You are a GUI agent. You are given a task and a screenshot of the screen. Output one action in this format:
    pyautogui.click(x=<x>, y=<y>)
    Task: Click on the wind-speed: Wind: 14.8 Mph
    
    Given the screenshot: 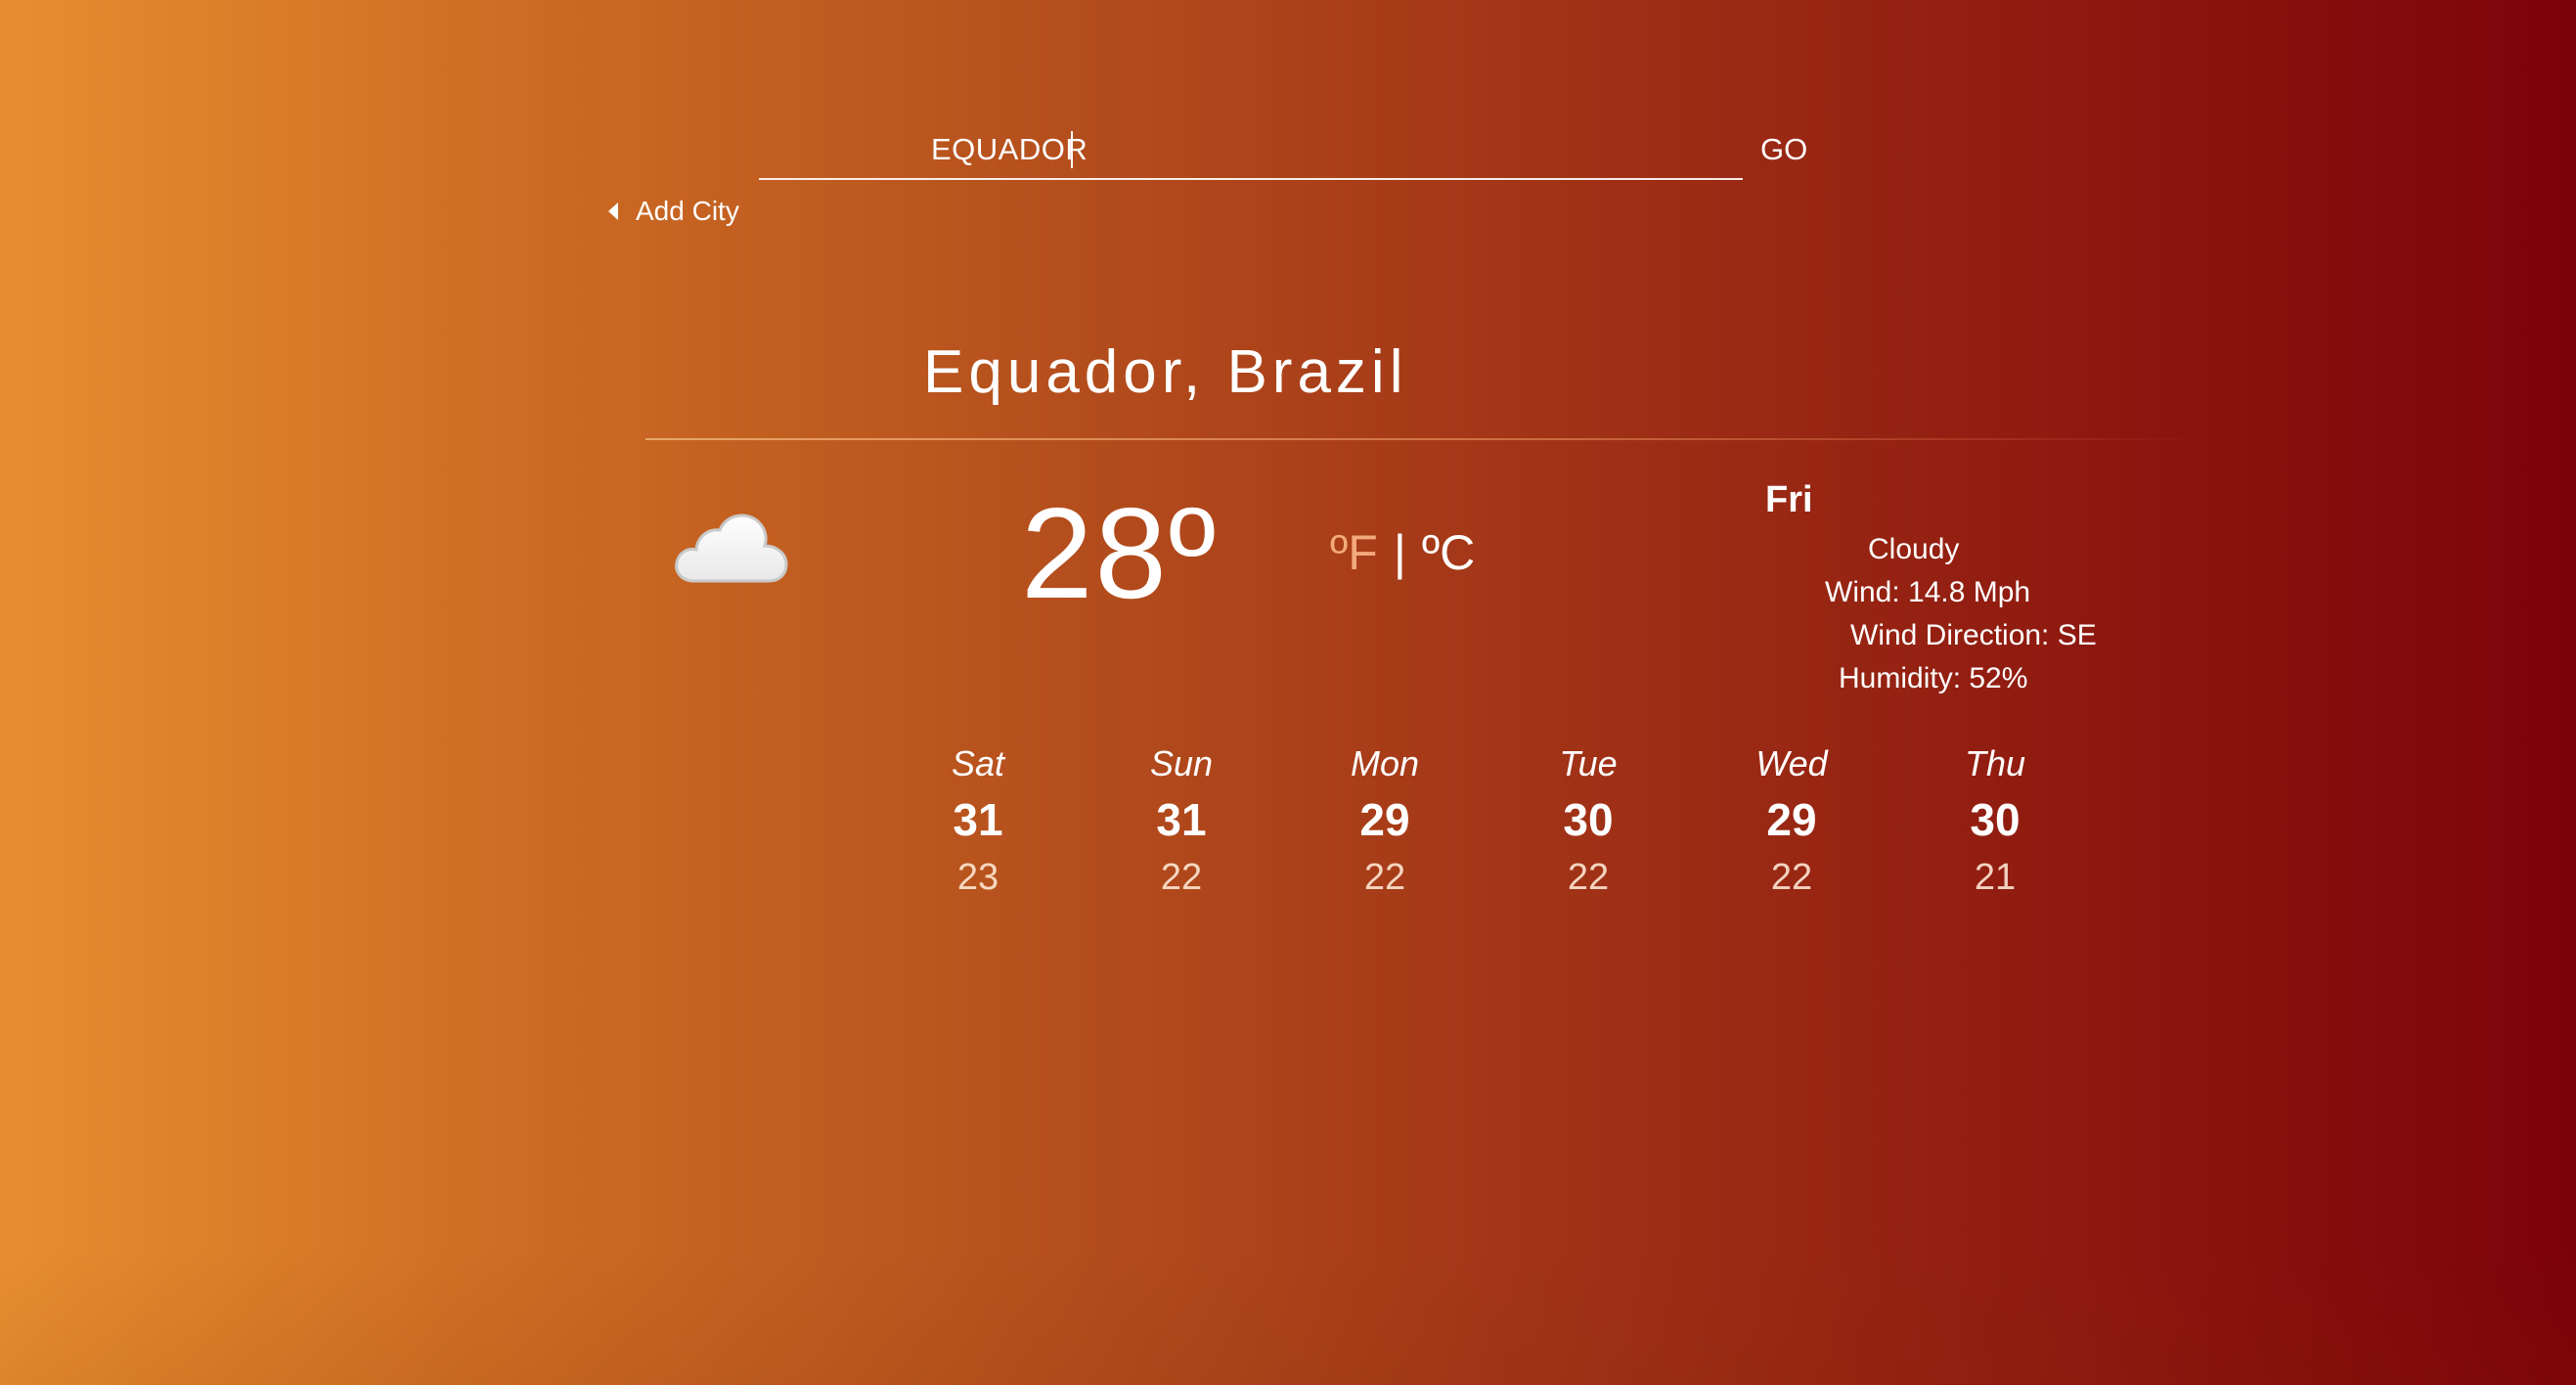 What is the action you would take?
    pyautogui.click(x=1928, y=592)
    